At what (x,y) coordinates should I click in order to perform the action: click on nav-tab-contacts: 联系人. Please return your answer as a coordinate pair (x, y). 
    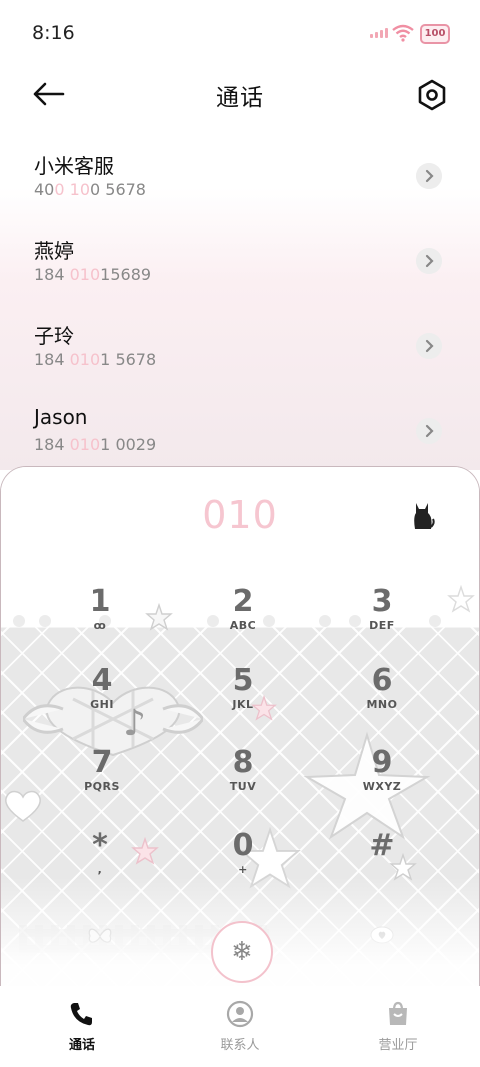
    Looking at the image, I should click on (240, 1026).